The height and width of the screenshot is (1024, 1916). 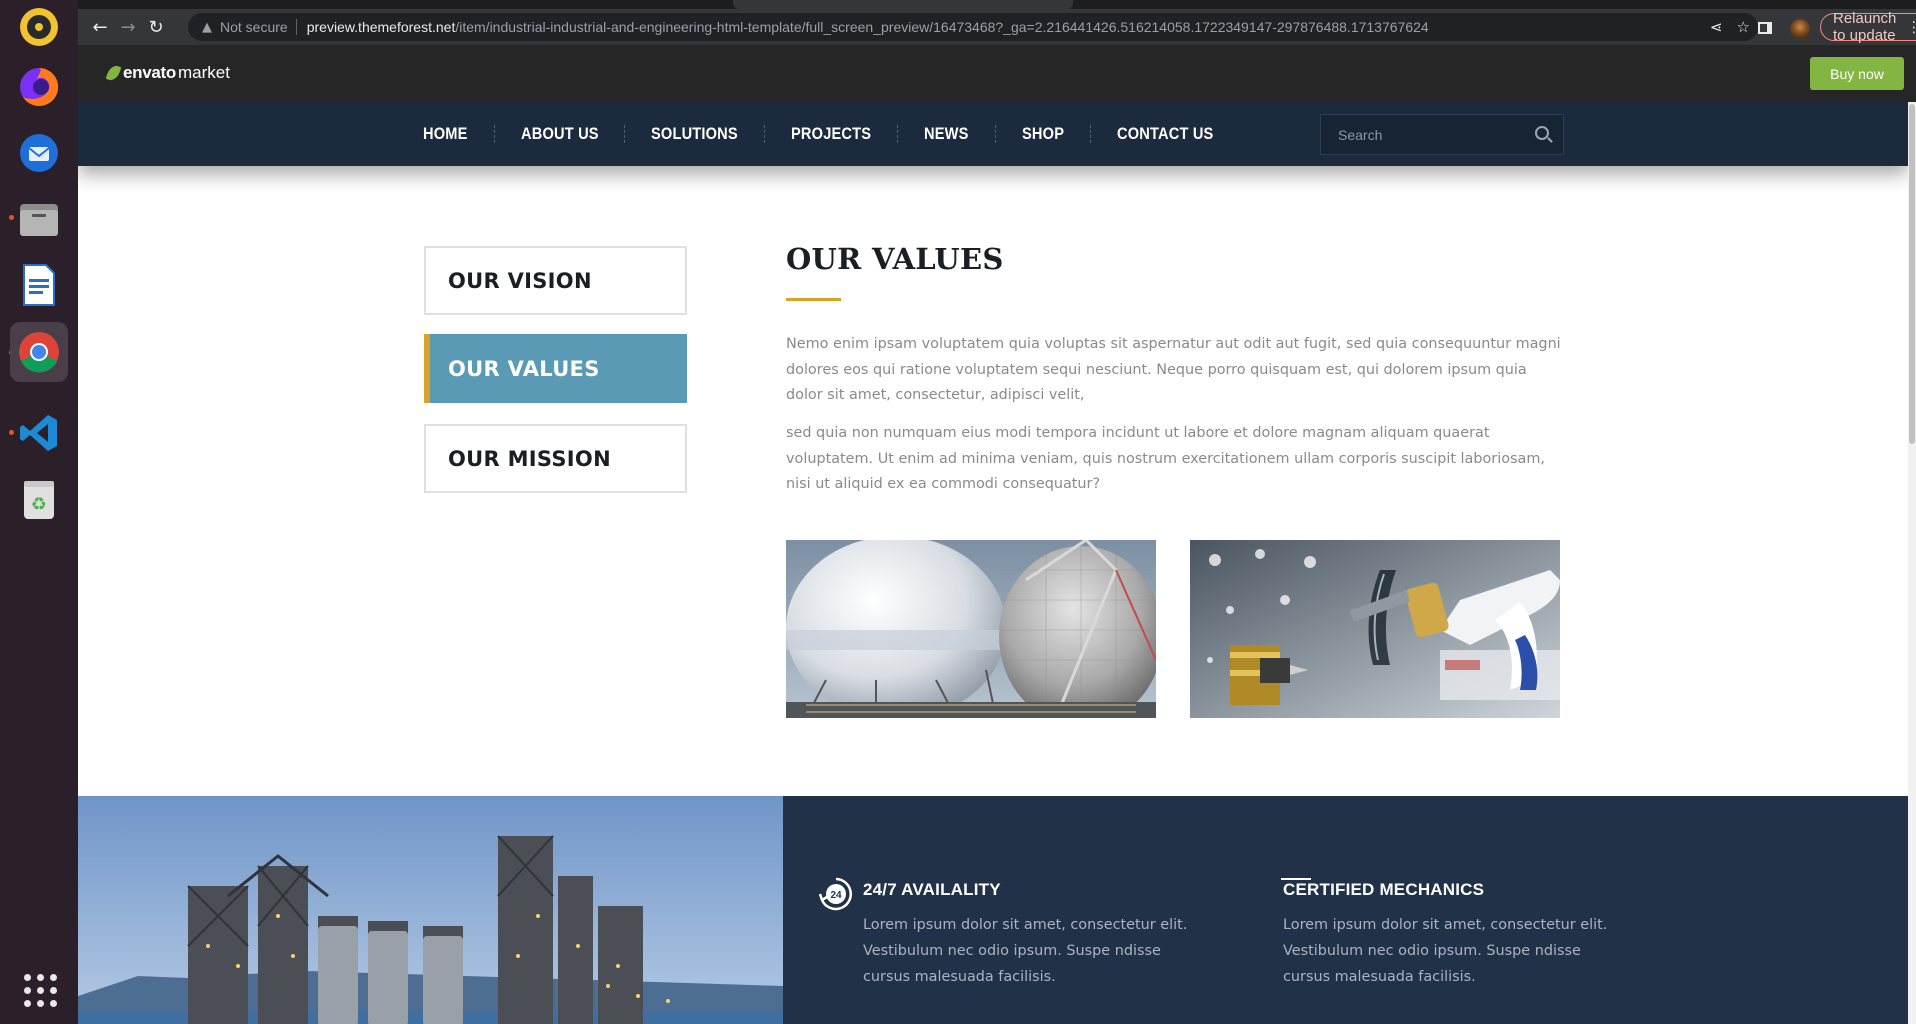 I want to click on nav-item-projects: PROJECTS, so click(x=831, y=134).